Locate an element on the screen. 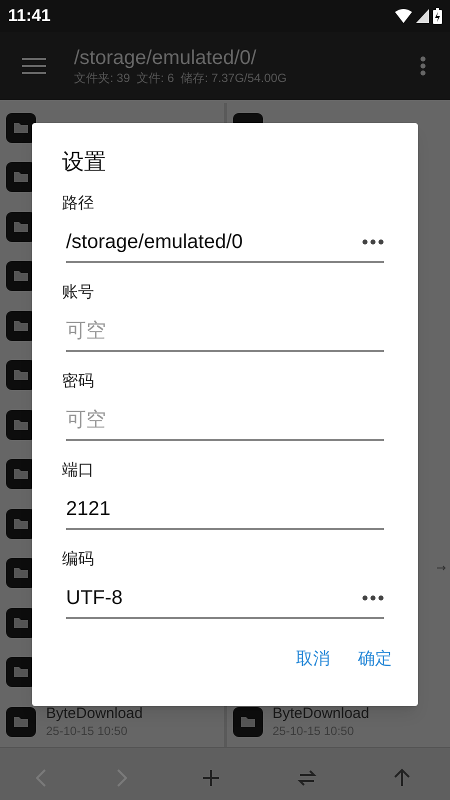  input-field: 2121 is located at coordinates (225, 509).